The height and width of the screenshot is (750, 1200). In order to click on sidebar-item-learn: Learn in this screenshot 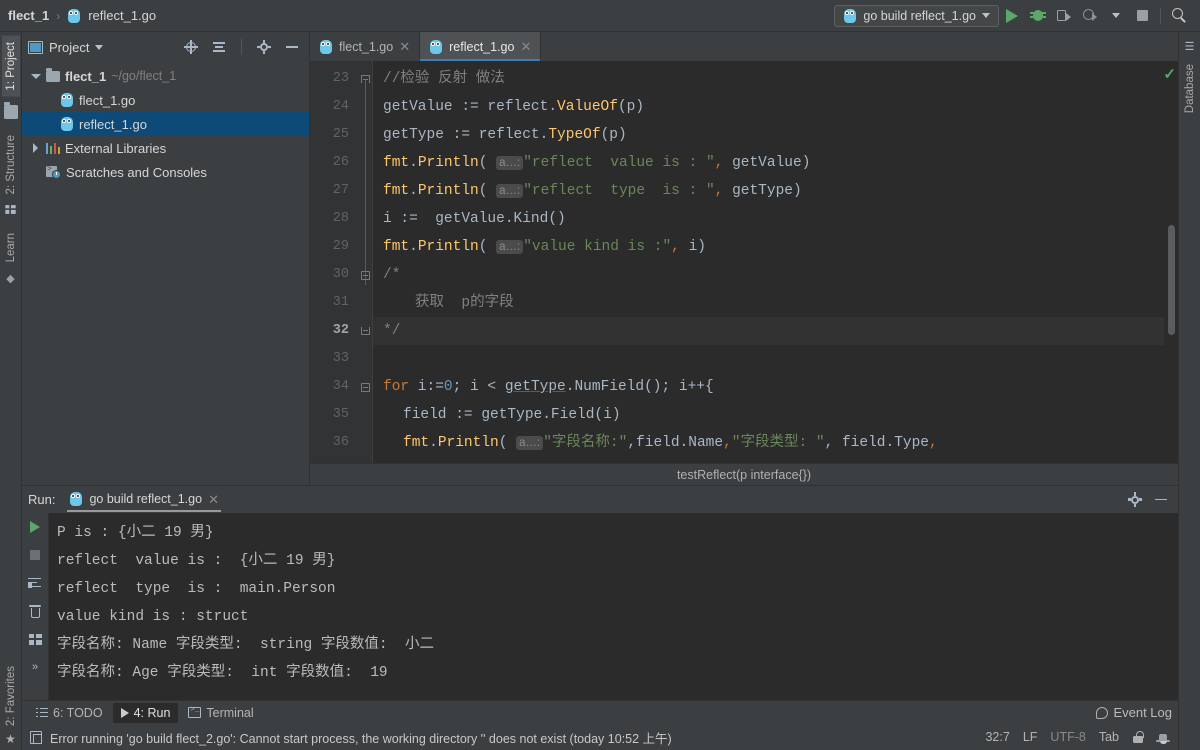, I will do `click(11, 247)`.